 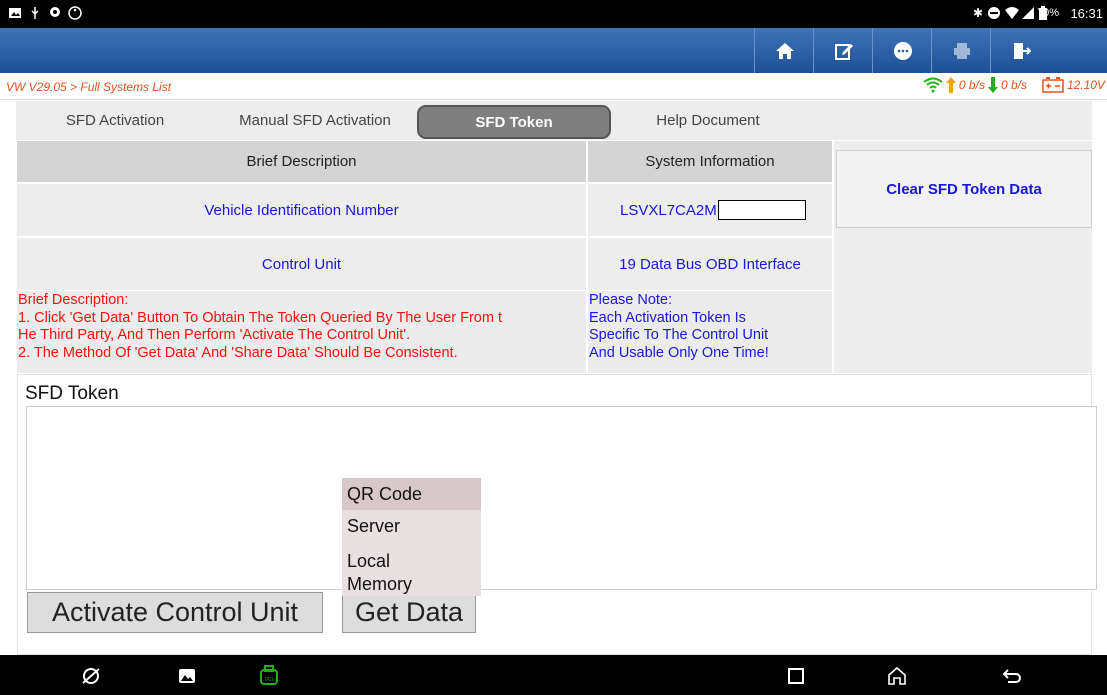 I want to click on print-button, so click(x=961, y=50).